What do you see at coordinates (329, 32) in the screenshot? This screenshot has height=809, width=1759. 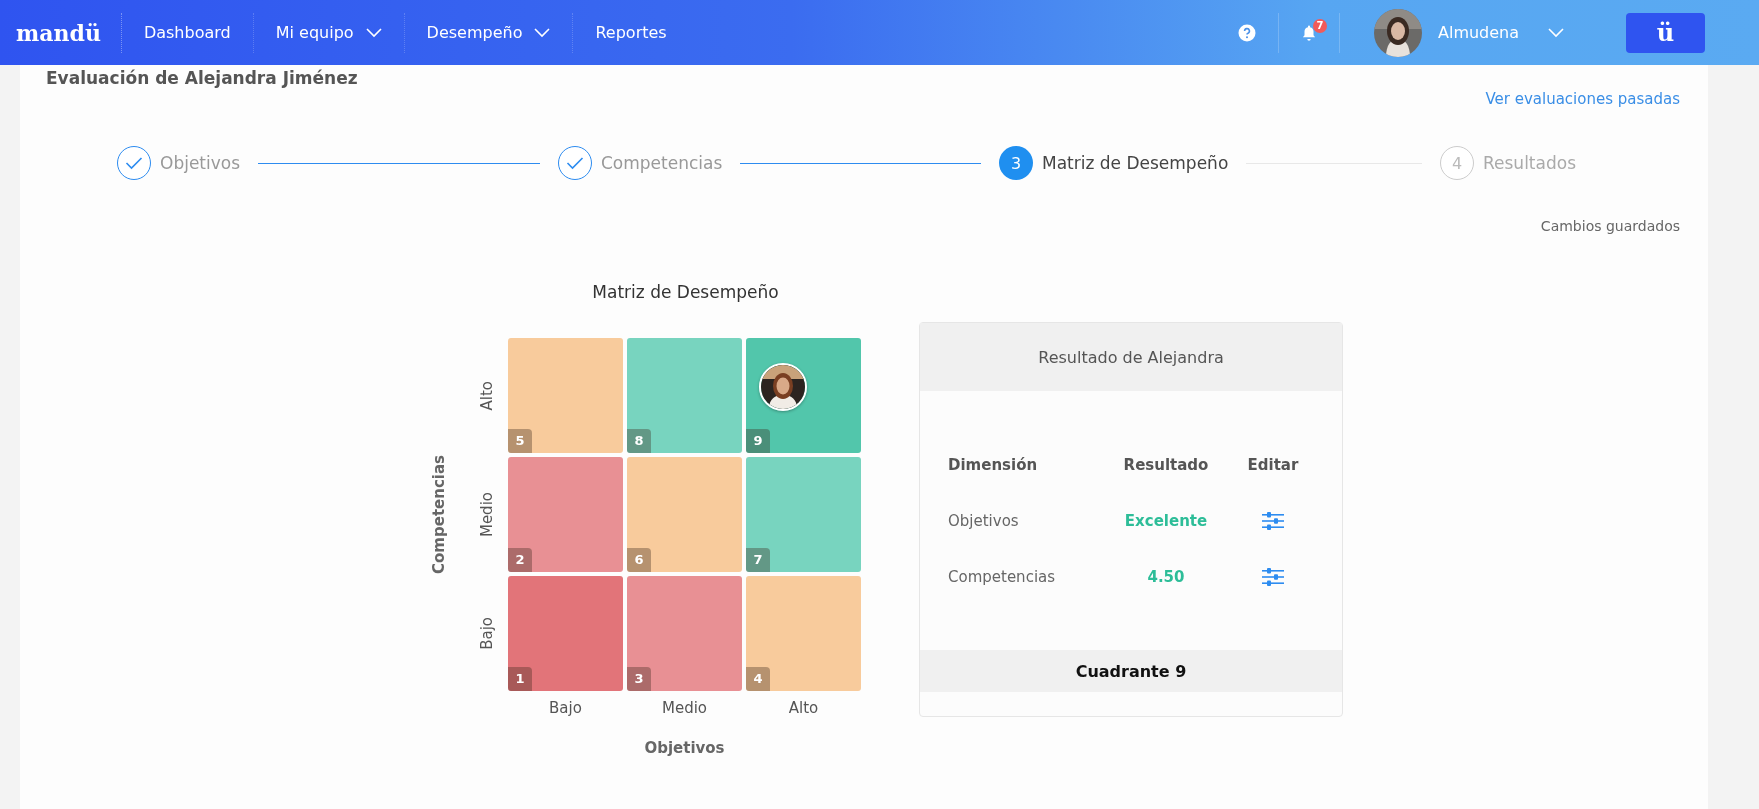 I see `nav-menu-item: Mi equipo` at bounding box center [329, 32].